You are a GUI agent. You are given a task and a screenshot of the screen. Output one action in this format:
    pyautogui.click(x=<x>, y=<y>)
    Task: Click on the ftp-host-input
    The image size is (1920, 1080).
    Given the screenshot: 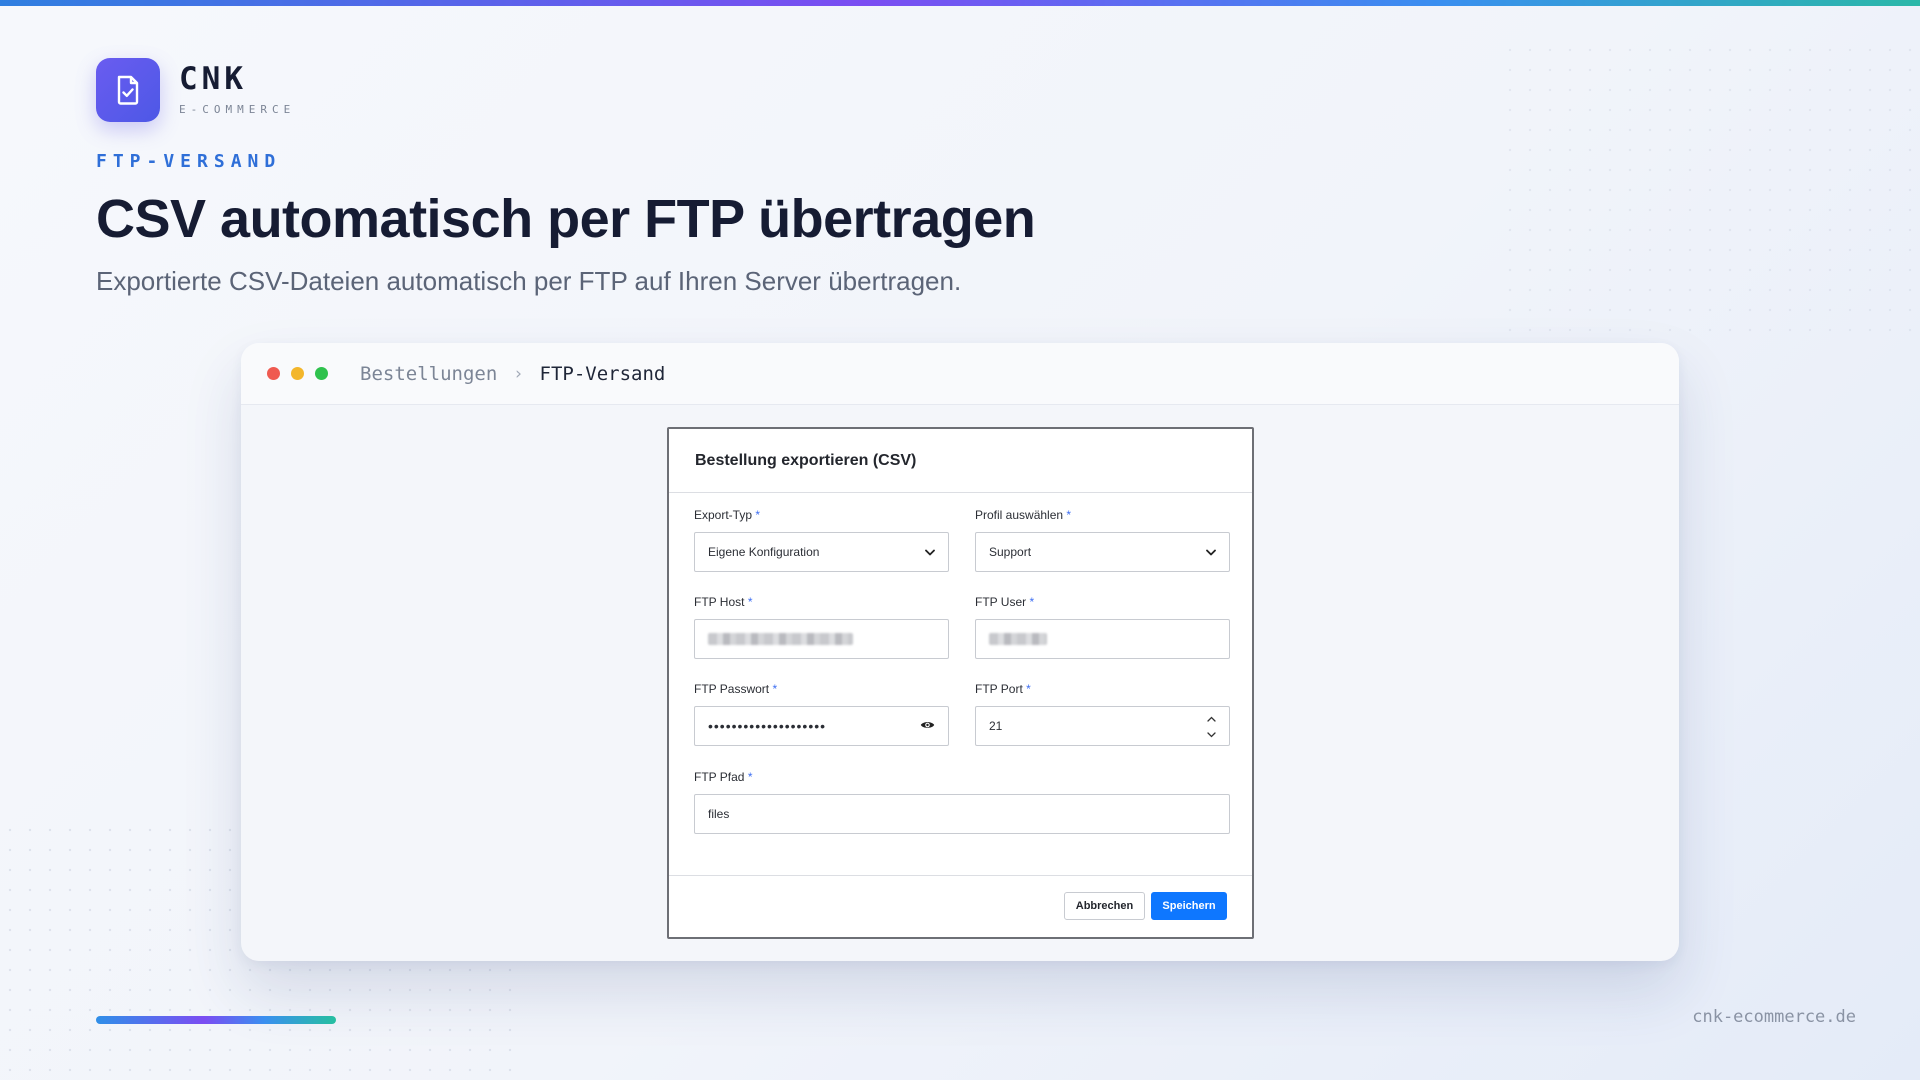 What is the action you would take?
    pyautogui.click(x=821, y=639)
    